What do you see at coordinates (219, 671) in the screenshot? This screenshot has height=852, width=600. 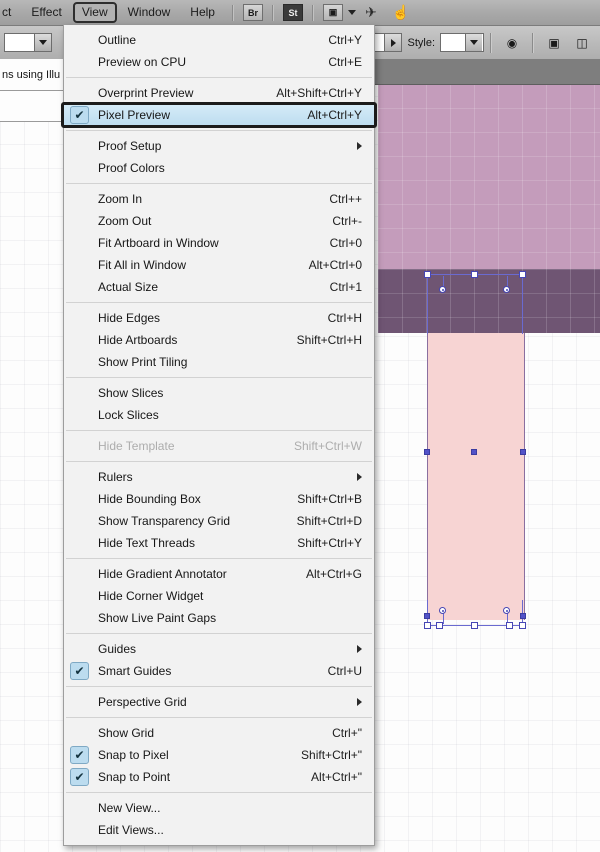 I see `menu-item-smart-guides: ✔ Smart Guides Ctrl+U` at bounding box center [219, 671].